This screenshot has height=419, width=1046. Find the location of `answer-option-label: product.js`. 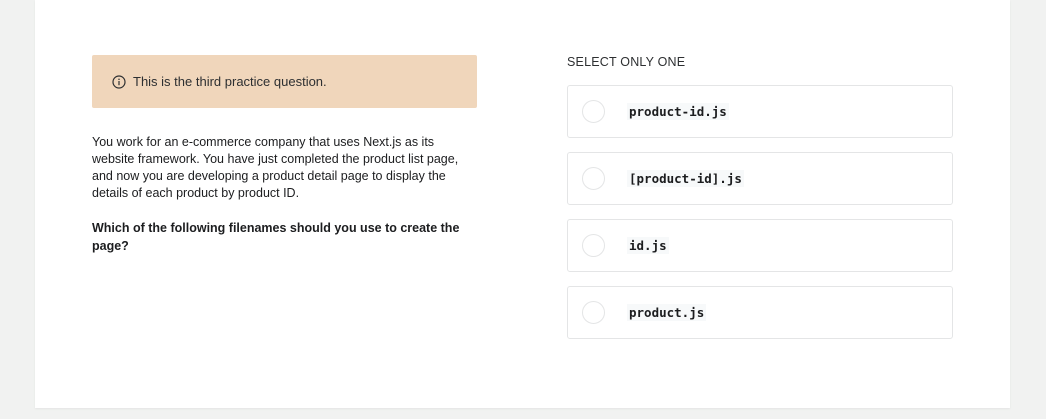

answer-option-label: product.js is located at coordinates (667, 312).